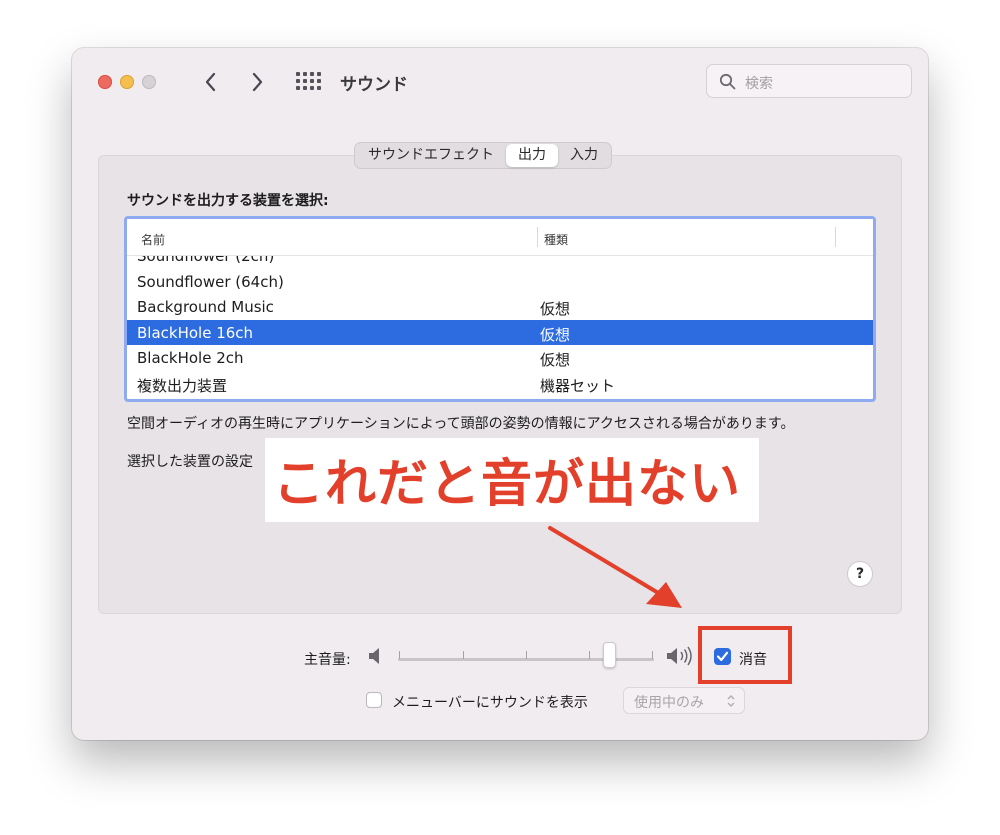 Image resolution: width=1000 pixels, height=835 pixels. I want to click on search-placeholder: 検索, so click(759, 84).